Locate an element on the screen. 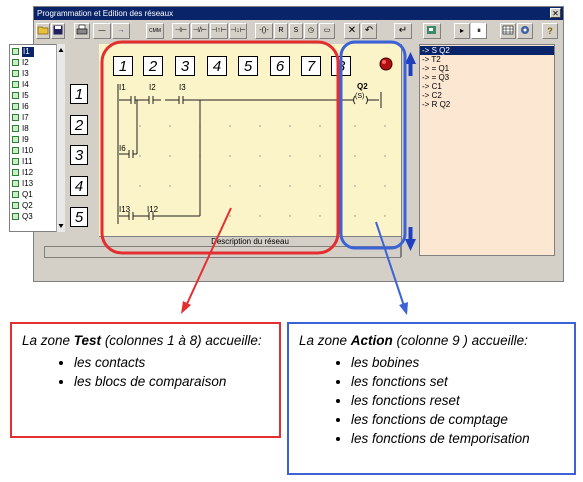  column-number: 7 is located at coordinates (311, 66).